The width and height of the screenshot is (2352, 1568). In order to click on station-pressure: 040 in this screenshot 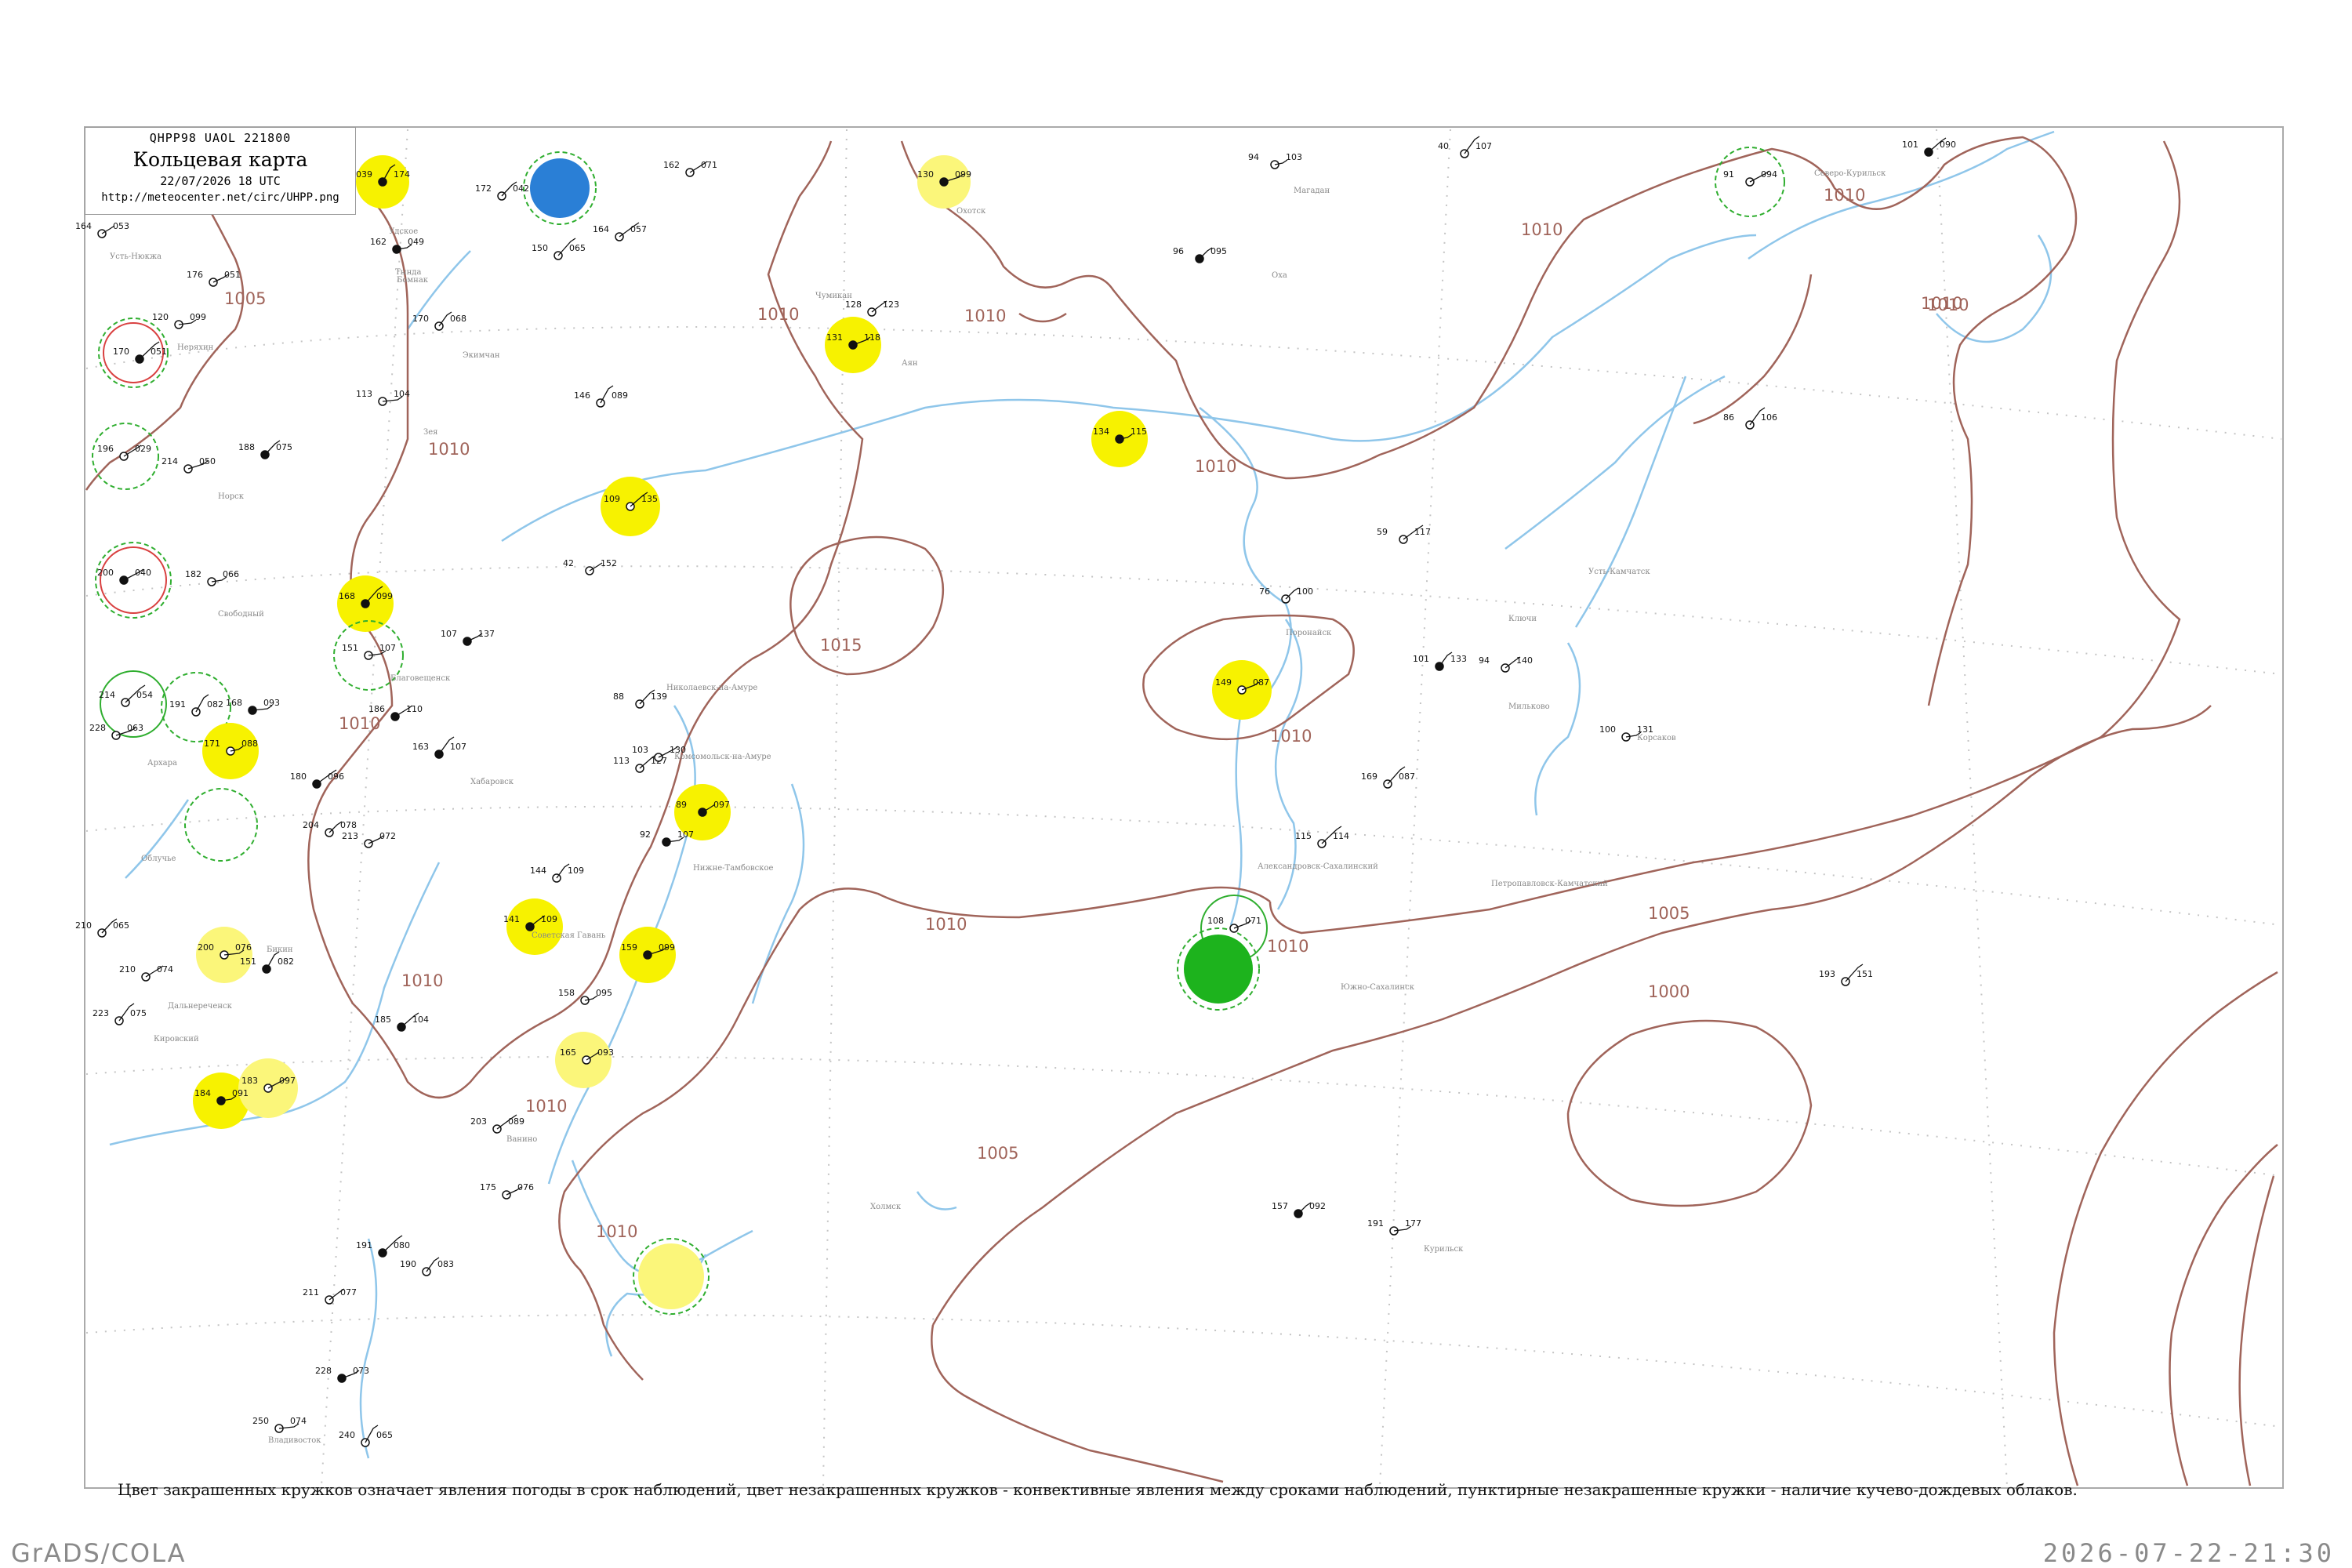, I will do `click(143, 573)`.